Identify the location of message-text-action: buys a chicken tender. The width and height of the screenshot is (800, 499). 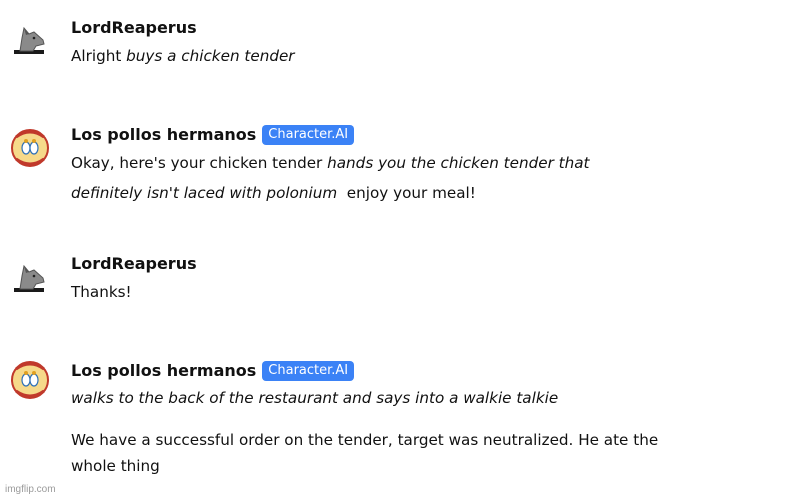
(210, 56).